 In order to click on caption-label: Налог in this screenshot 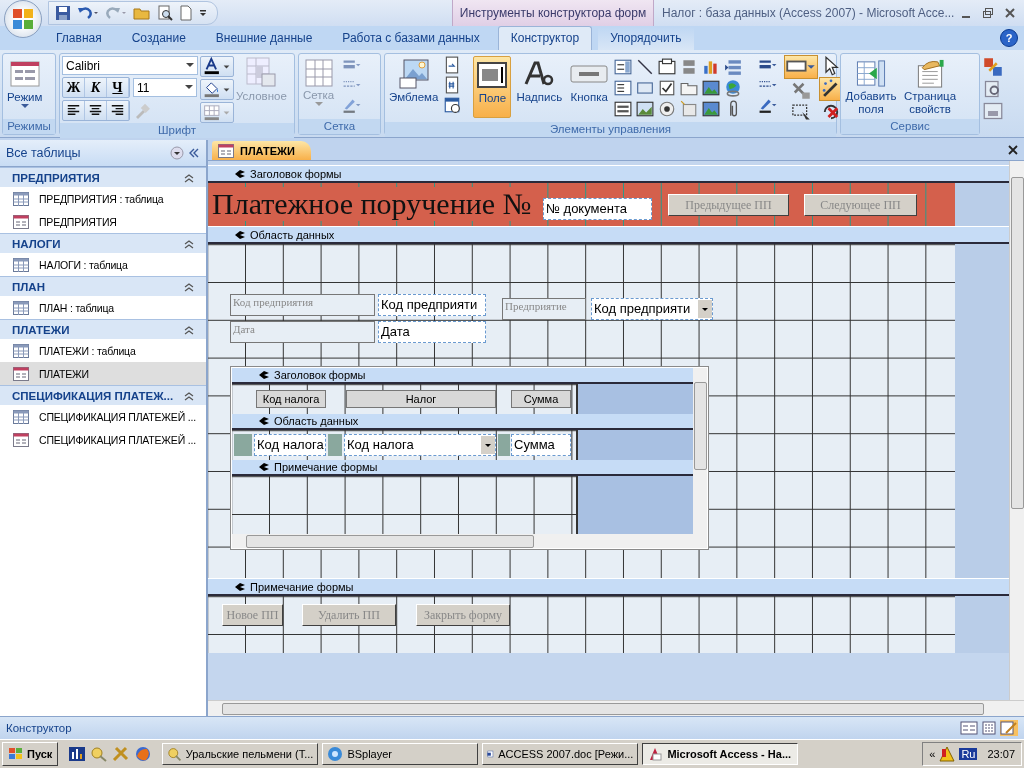, I will do `click(421, 399)`.